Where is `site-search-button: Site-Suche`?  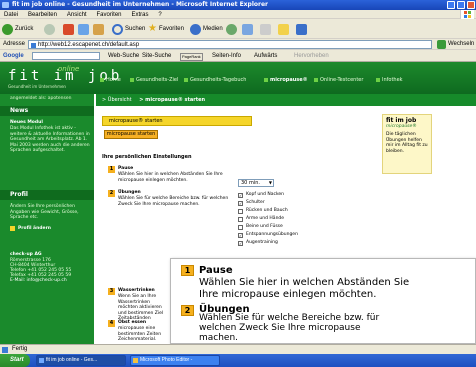
site-search-button: Site-Suche is located at coordinates (156, 56).